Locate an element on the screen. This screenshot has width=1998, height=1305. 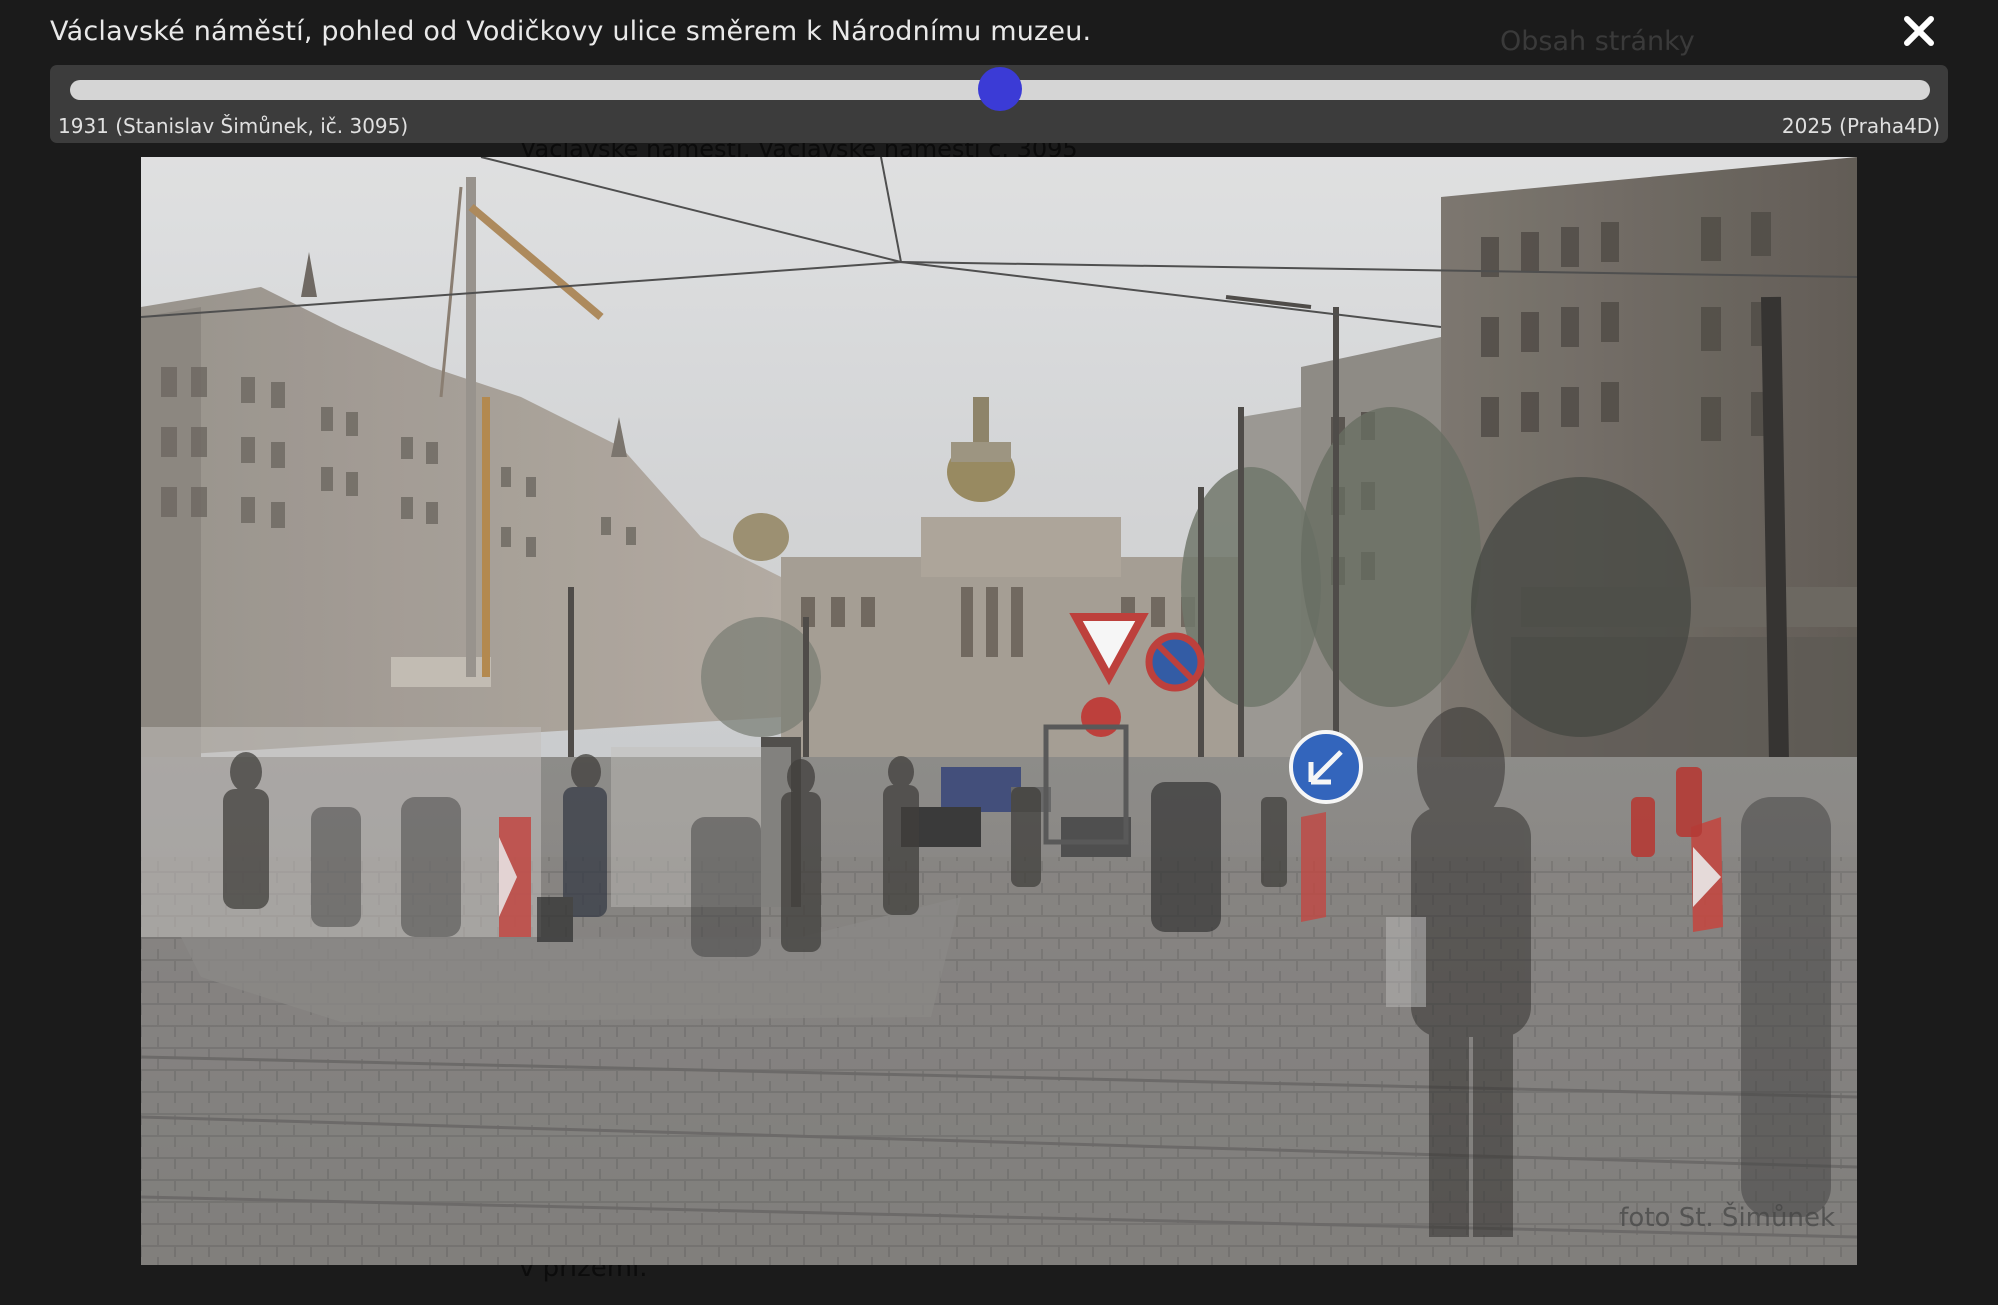
toc-heading: Obsah stránky is located at coordinates (1597, 41).